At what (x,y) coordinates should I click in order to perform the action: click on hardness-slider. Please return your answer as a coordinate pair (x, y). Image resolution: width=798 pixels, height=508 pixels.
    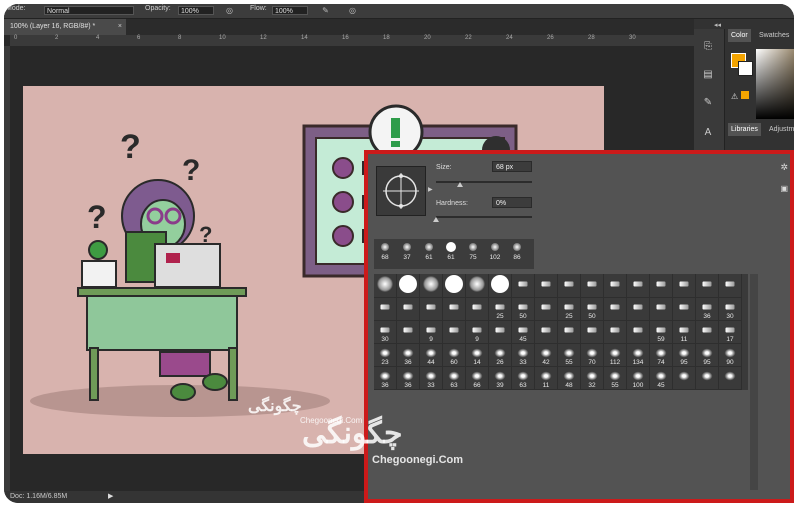
    Looking at the image, I should click on (484, 217).